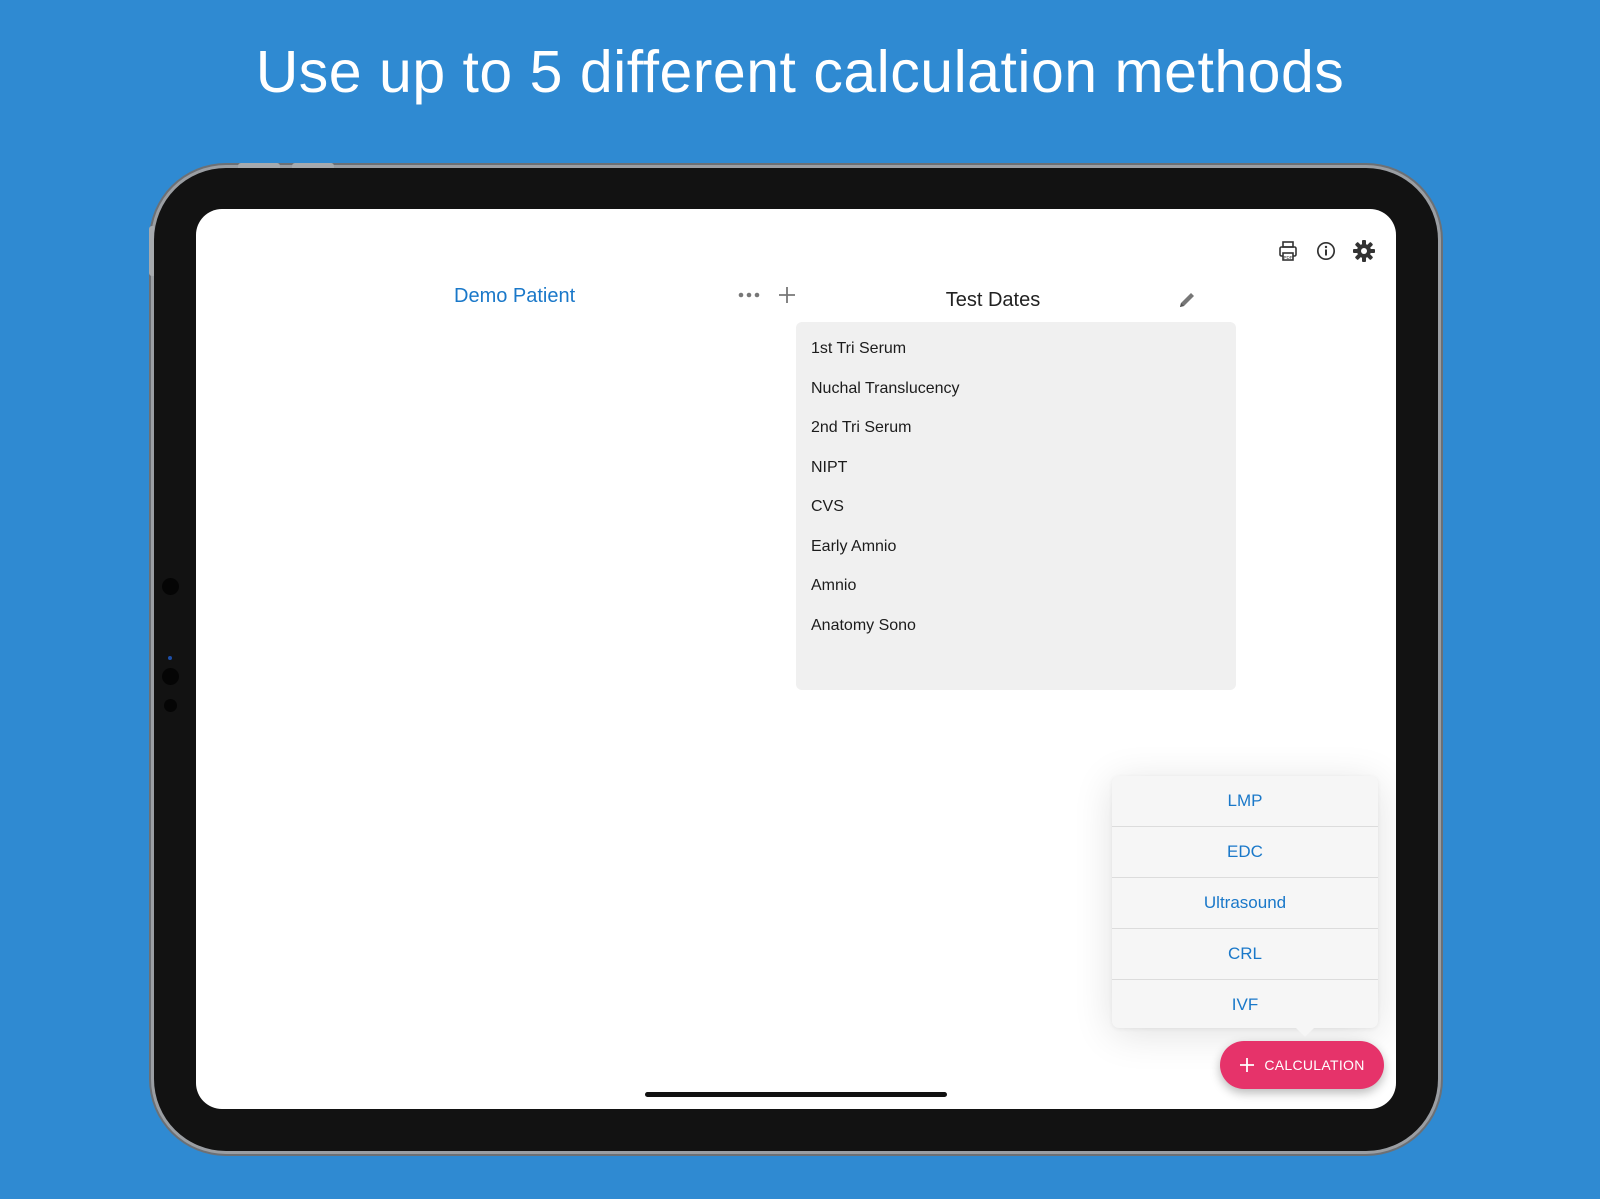 The image size is (1600, 1199). What do you see at coordinates (768, 295) in the screenshot?
I see `patient-actions` at bounding box center [768, 295].